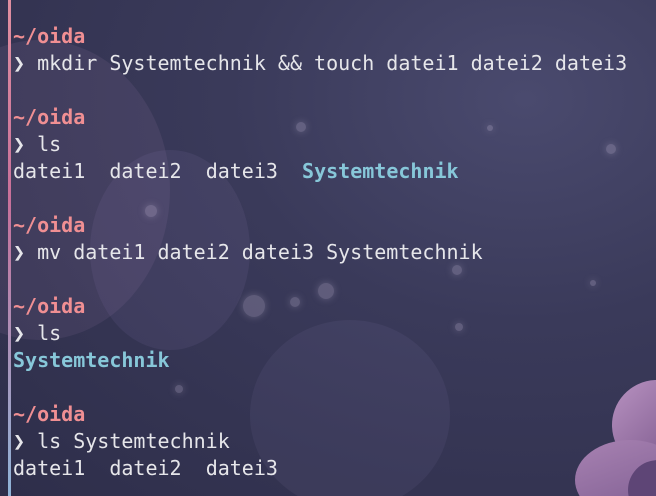 The height and width of the screenshot is (496, 656). I want to click on command-line: ❯ mv datei1 datei2 datei3 Systemtechnik, so click(334, 252).